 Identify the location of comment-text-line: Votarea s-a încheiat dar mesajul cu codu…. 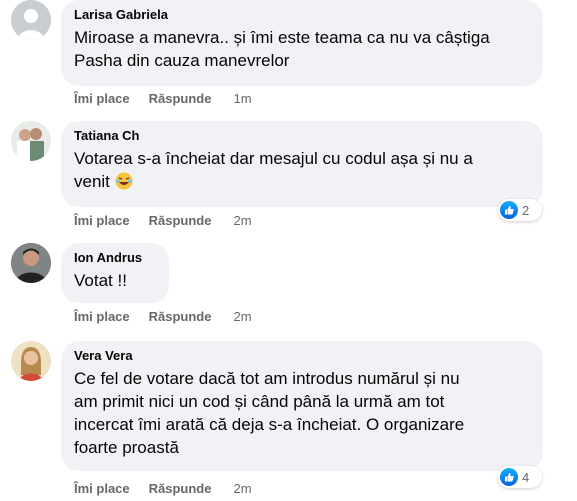
(273, 158).